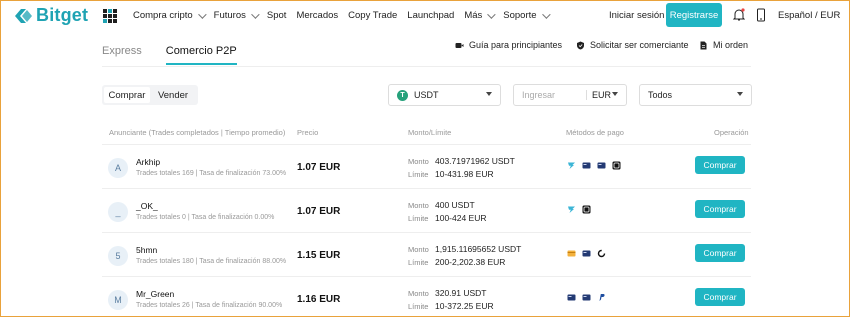  What do you see at coordinates (602, 297) in the screenshot?
I see `paypal-icon` at bounding box center [602, 297].